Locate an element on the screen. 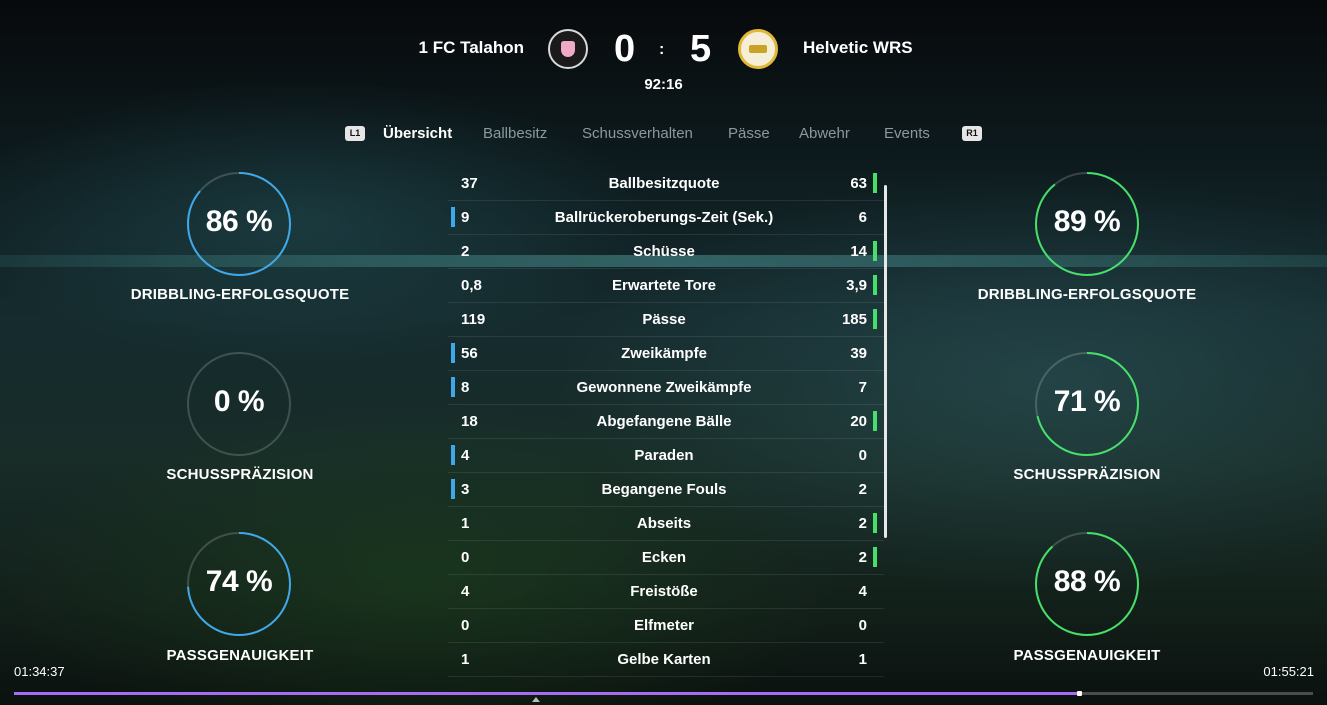 Image resolution: width=1327 pixels, height=705 pixels. stat-name: Ecken is located at coordinates (664, 557).